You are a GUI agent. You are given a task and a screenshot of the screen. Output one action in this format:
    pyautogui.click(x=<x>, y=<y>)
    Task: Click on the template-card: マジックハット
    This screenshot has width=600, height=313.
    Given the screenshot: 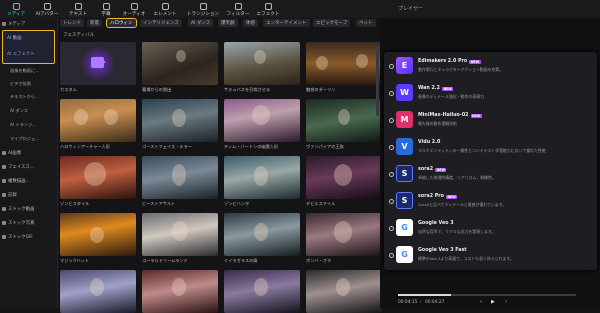 What is the action you would take?
    pyautogui.click(x=98, y=238)
    